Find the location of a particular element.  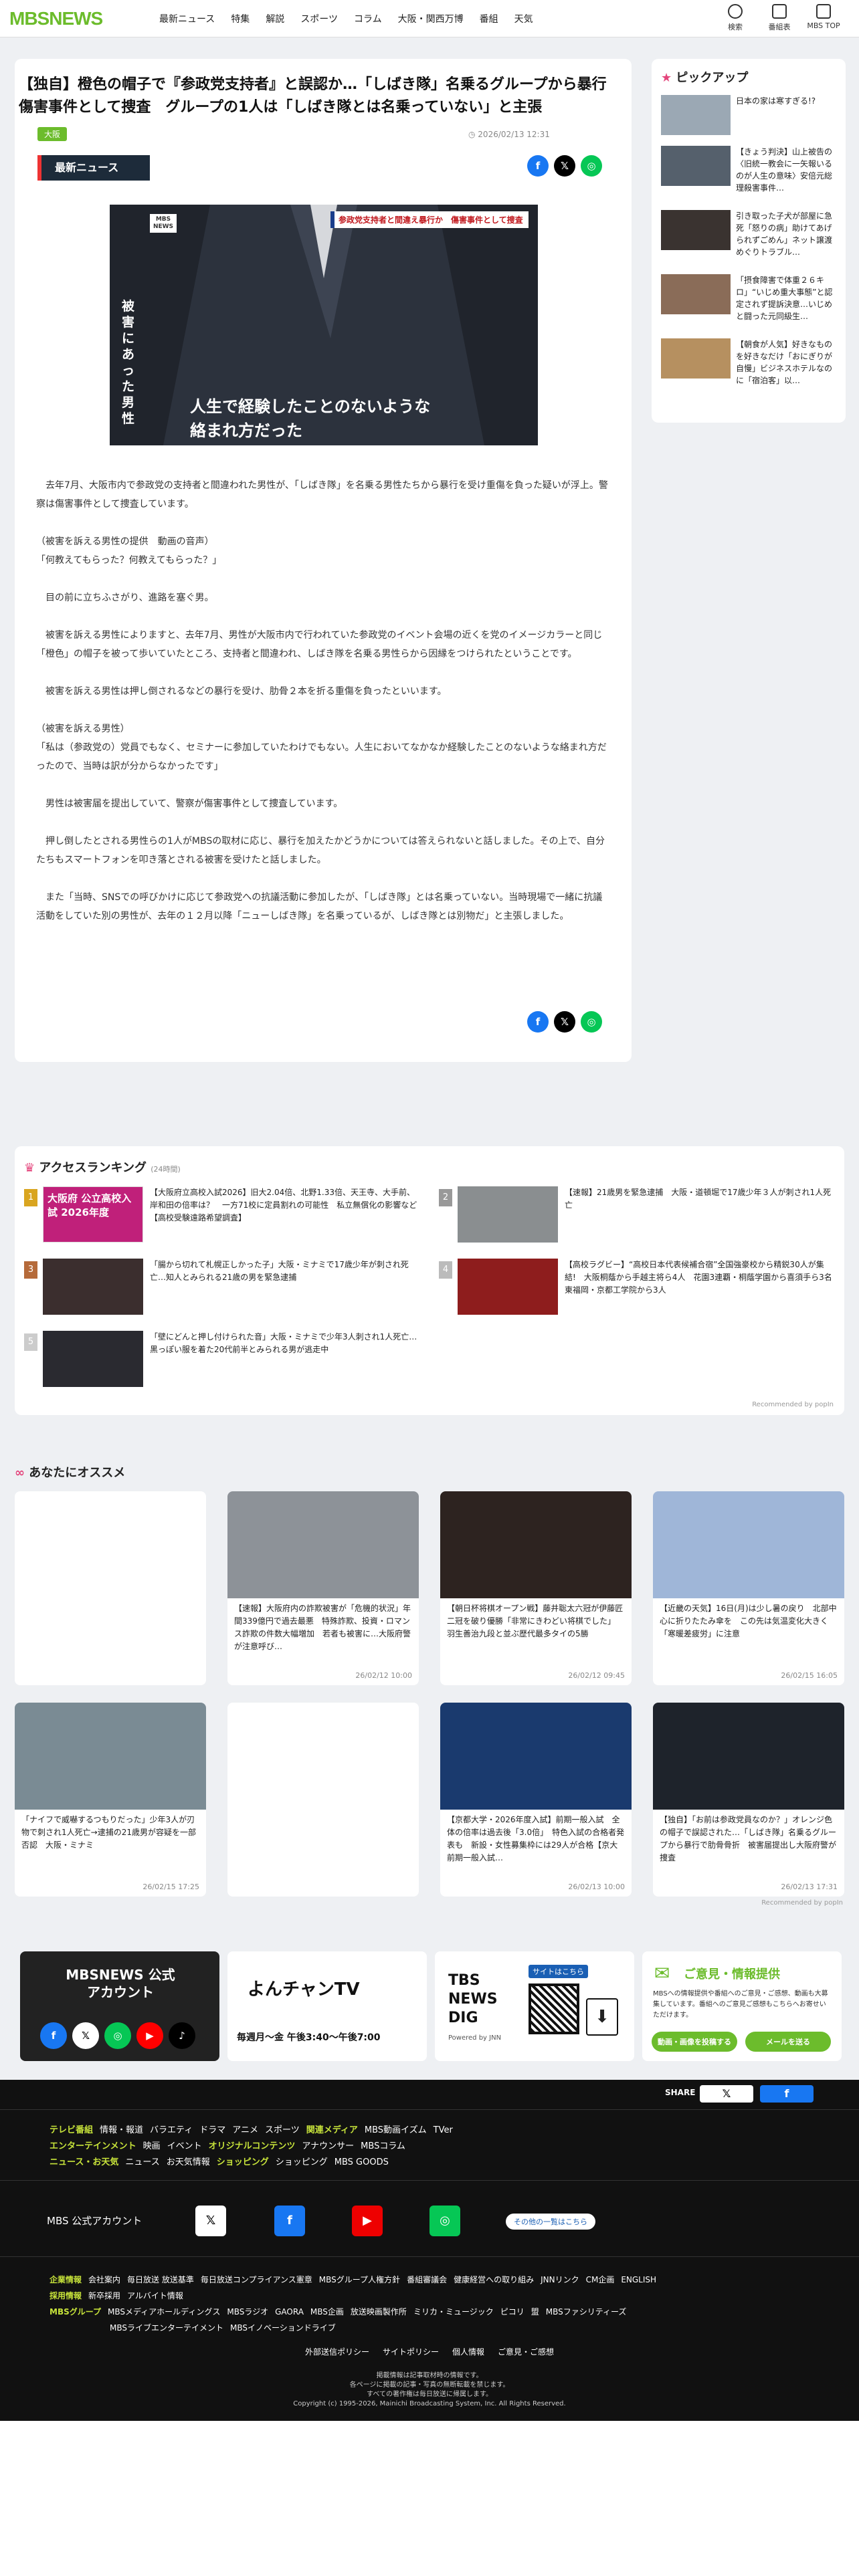

hero-caption-1: 人生で経験したことのないような is located at coordinates (310, 406).